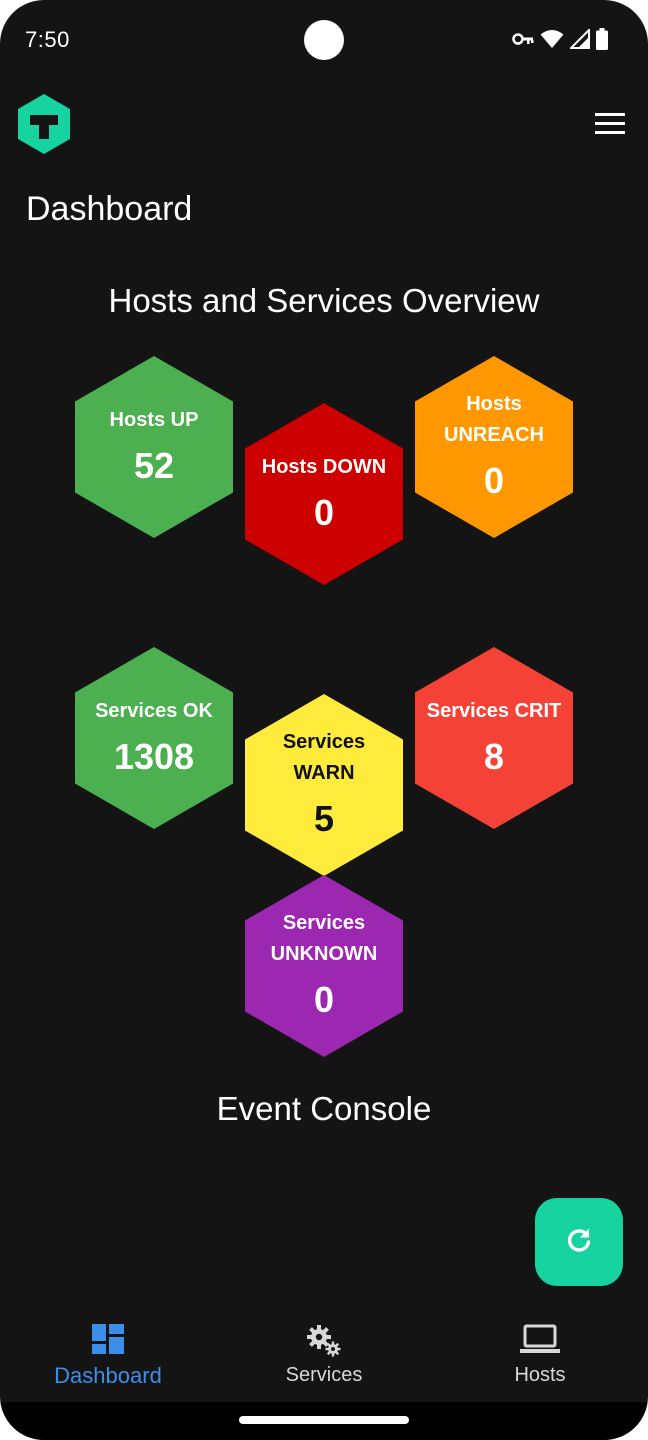  I want to click on camera-cutout, so click(324, 40).